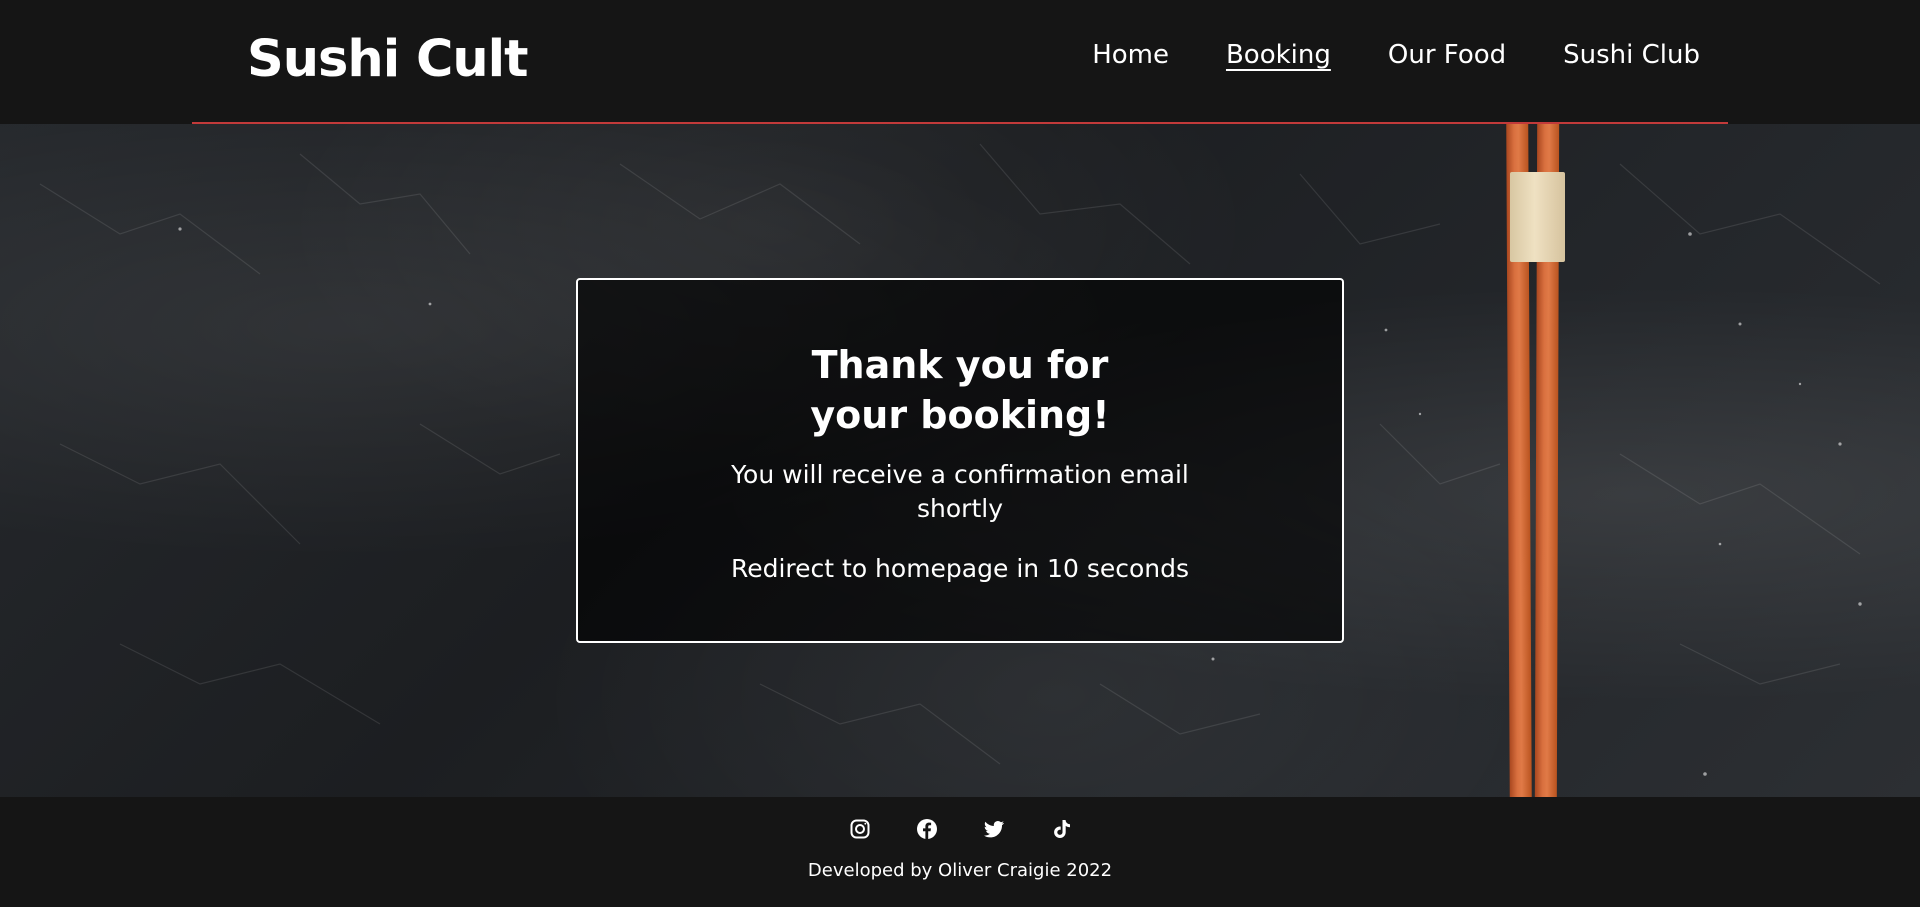 This screenshot has height=907, width=1920. Describe the element at coordinates (1130, 55) in the screenshot. I see `nav-link-home: Home` at that location.